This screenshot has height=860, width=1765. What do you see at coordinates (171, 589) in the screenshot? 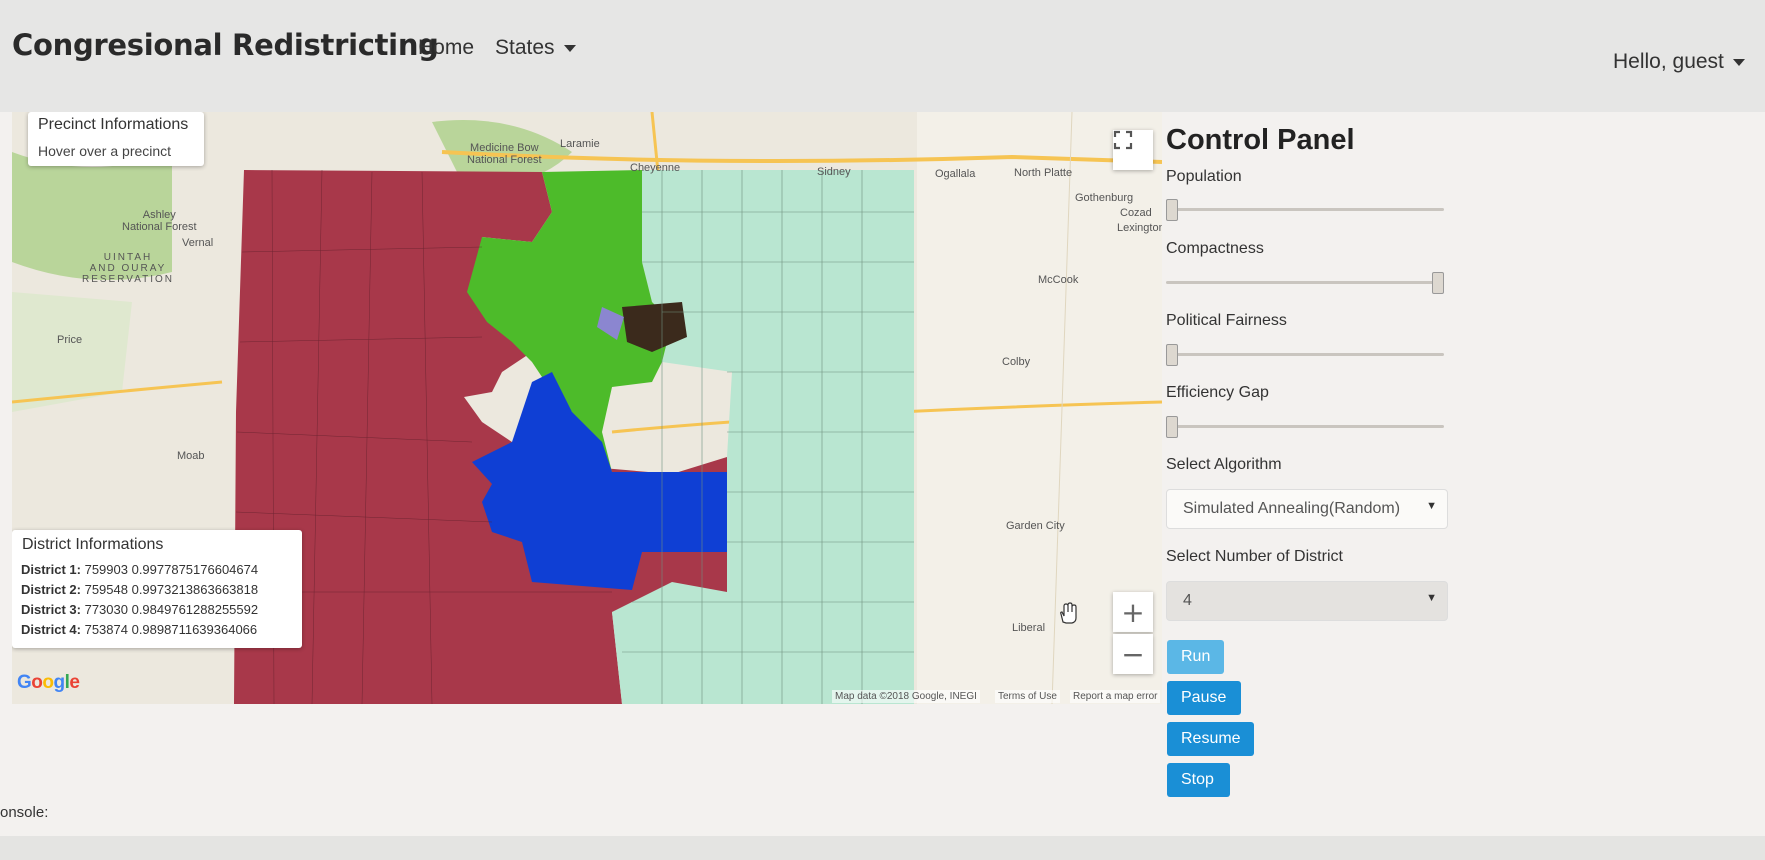
I see `district-row-value: 759548 0.9973213863663818` at bounding box center [171, 589].